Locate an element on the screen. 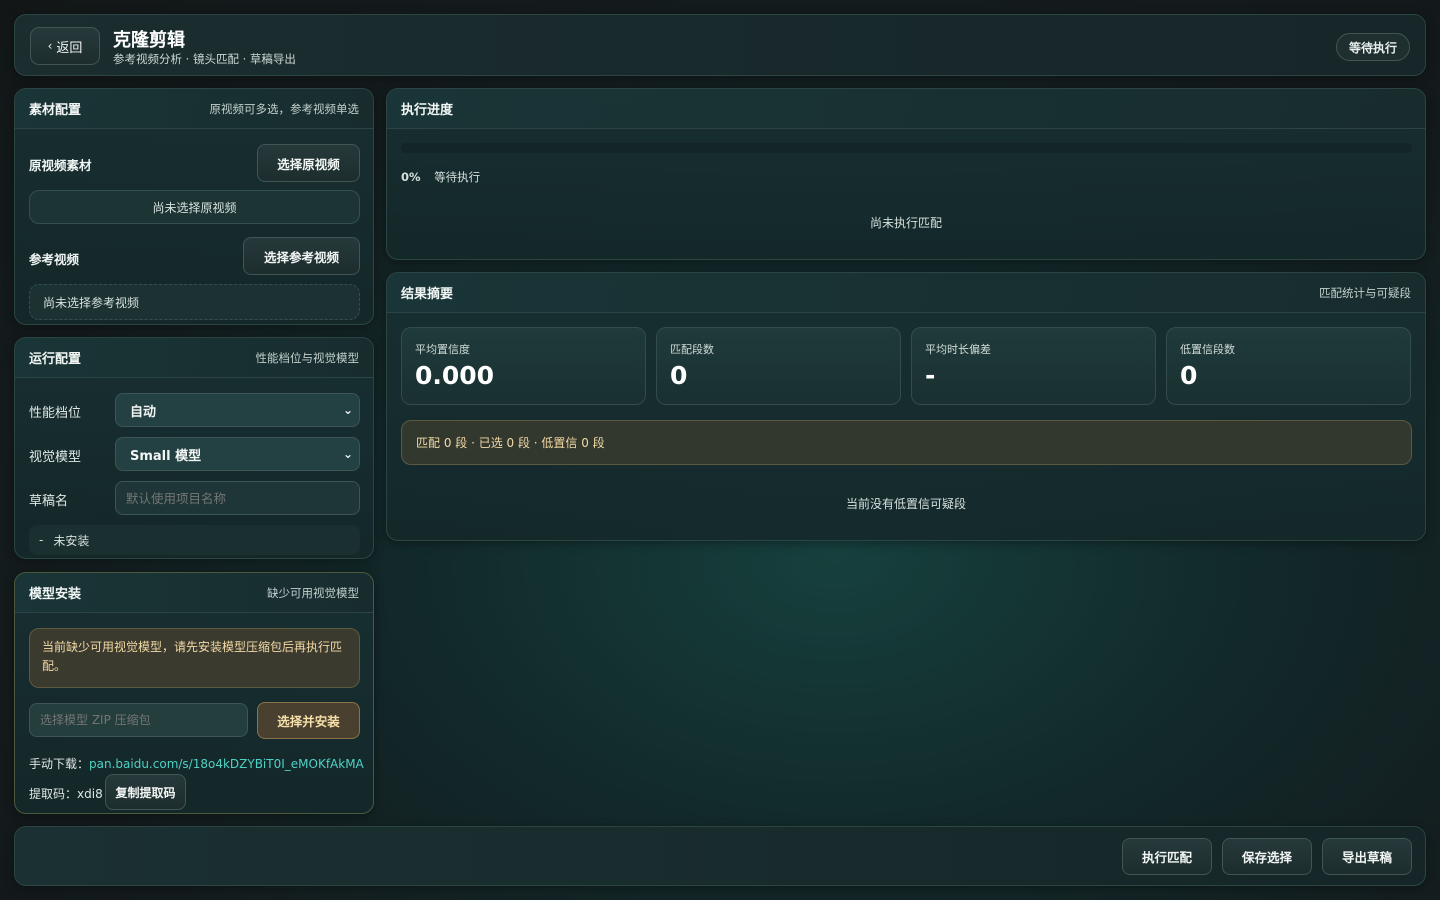  status-badge: 等待执行 is located at coordinates (1372, 47).